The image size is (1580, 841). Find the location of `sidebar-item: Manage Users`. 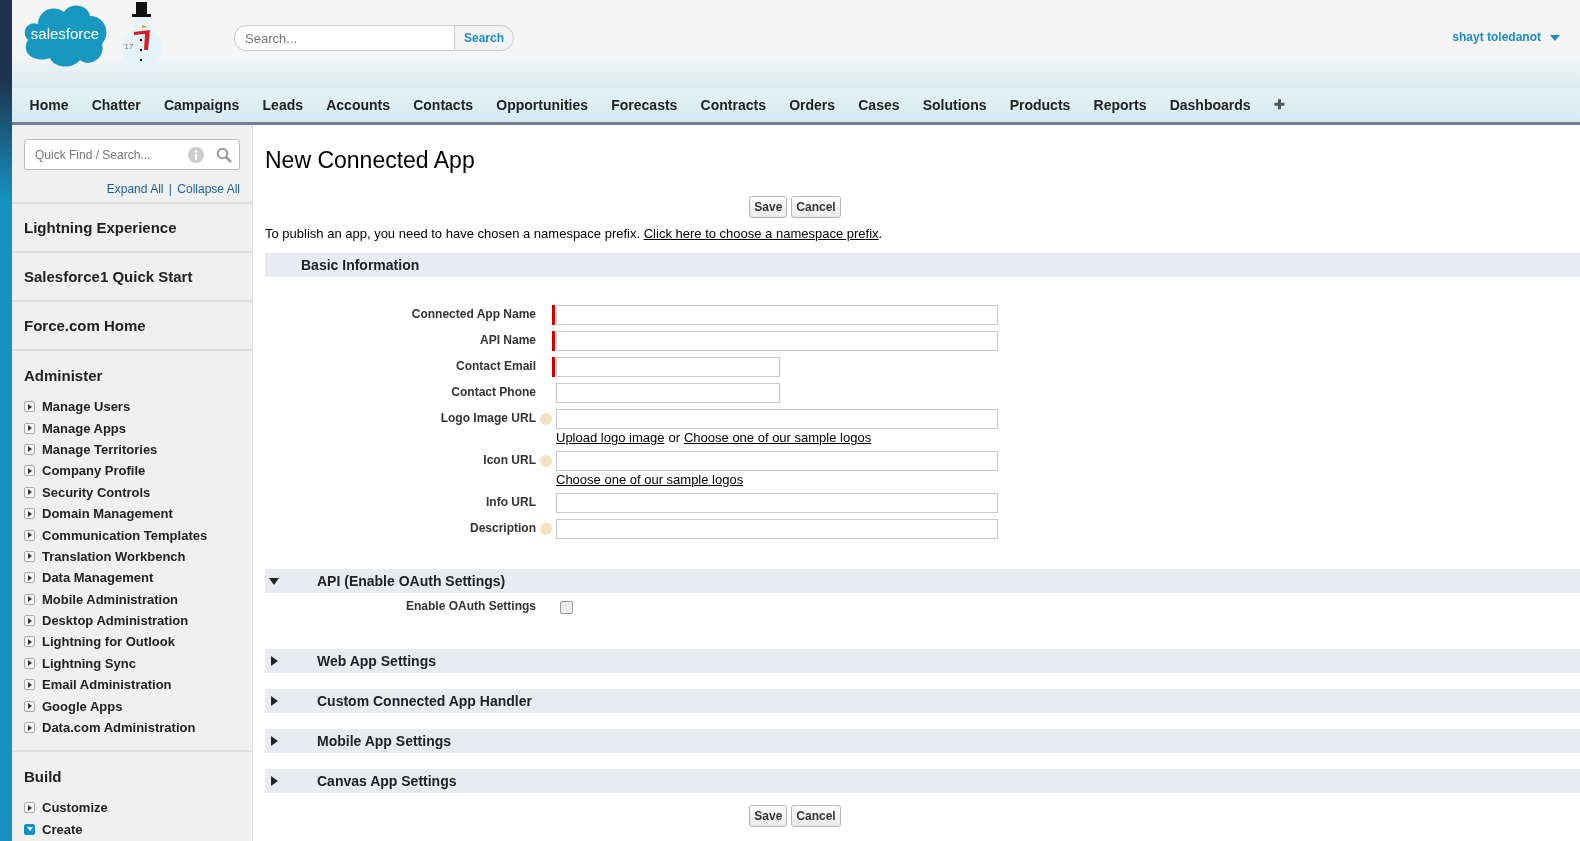

sidebar-item: Manage Users is located at coordinates (86, 407).